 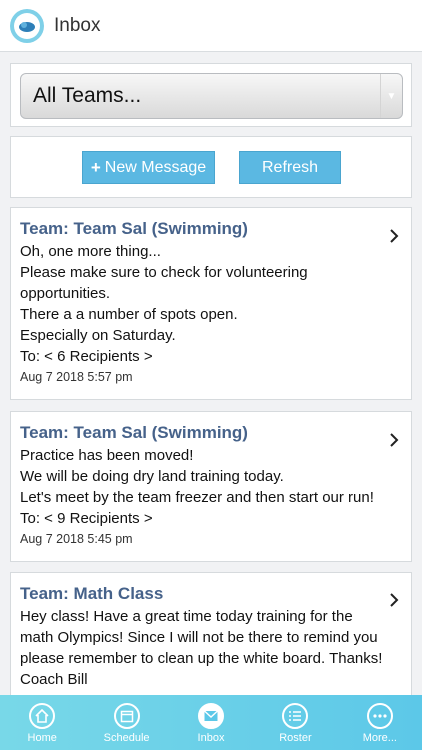 I want to click on message-recipients: To: < 6 Recipients >, so click(x=211, y=356).